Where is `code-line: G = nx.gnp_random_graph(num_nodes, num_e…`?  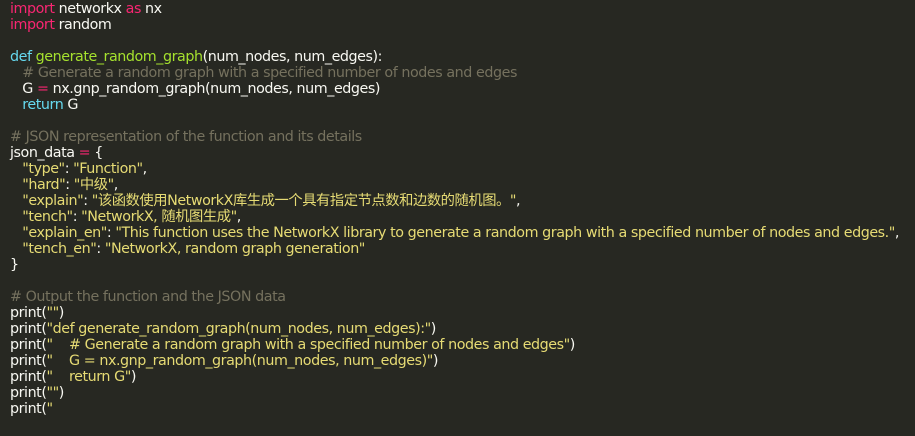 code-line: G = nx.gnp_random_graph(num_nodes, num_e… is located at coordinates (462, 89).